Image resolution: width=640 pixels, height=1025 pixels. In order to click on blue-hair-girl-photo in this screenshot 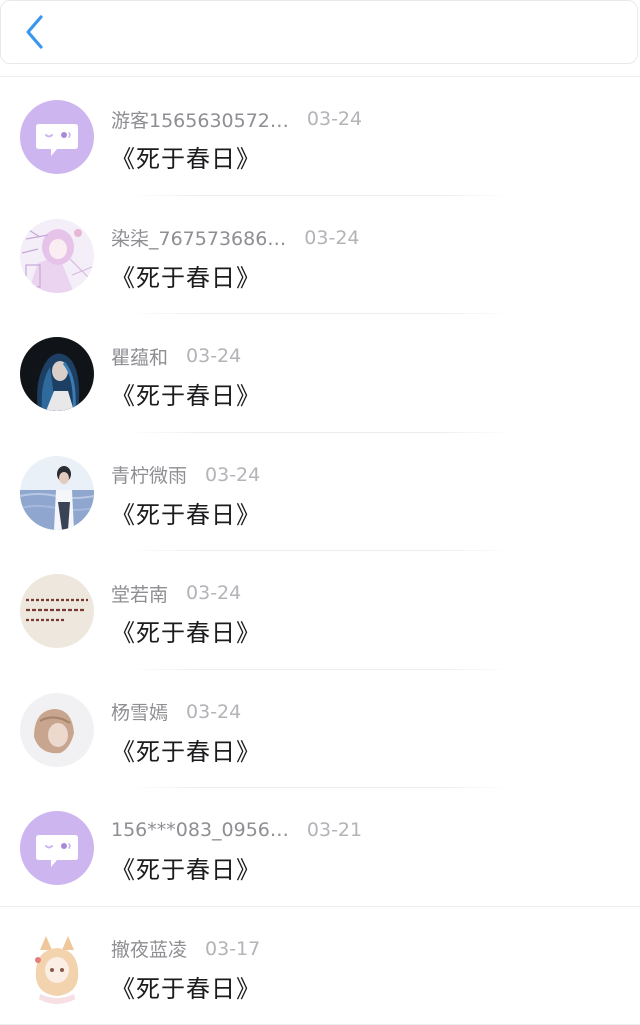, I will do `click(57, 374)`.